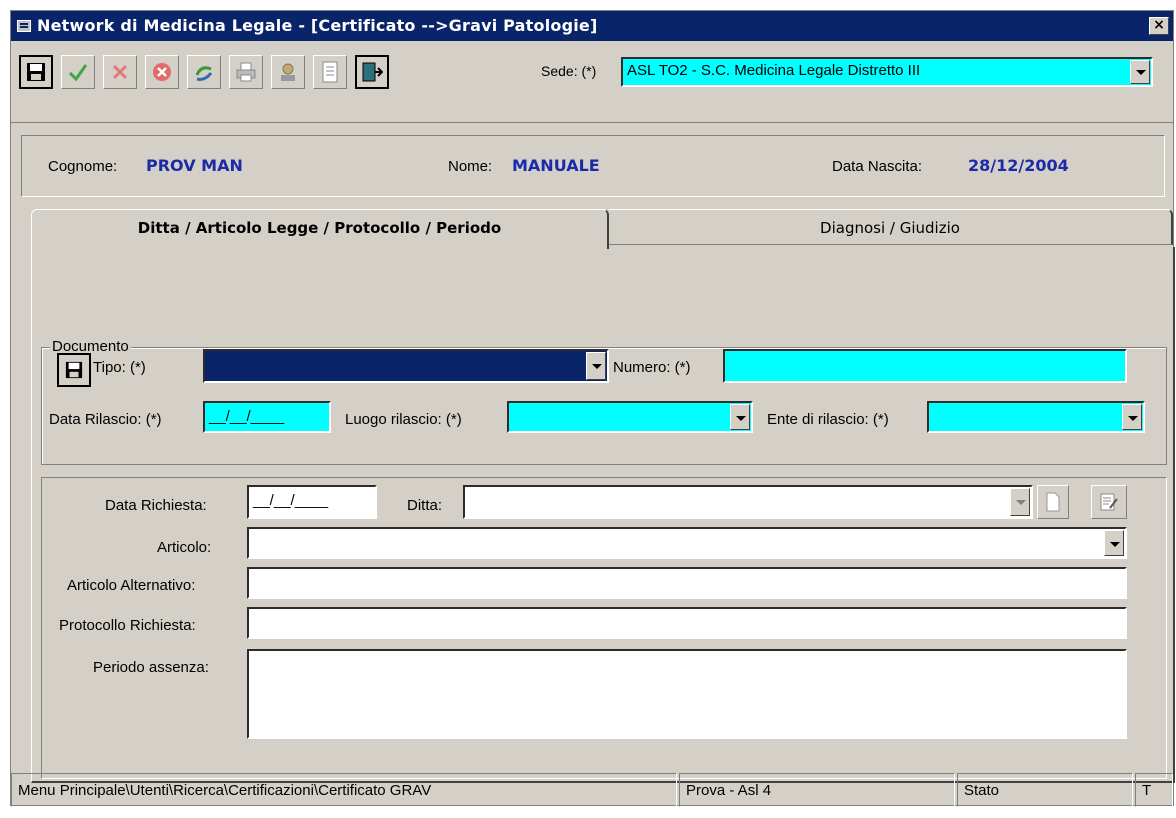 Image resolution: width=1176 pixels, height=818 pixels. I want to click on luogo-rilascio-label: Luogo rilascio: (*), so click(403, 419).